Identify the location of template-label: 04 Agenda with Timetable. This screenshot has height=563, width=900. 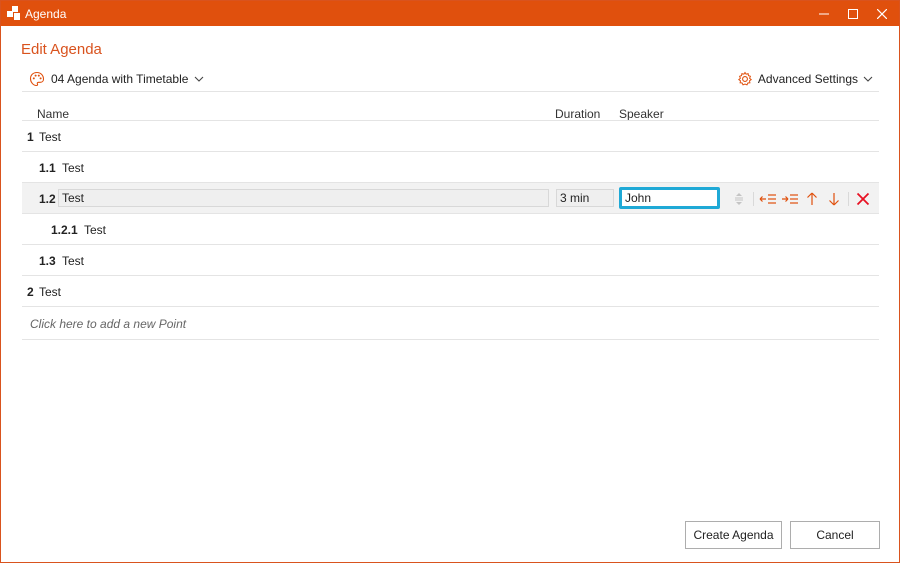
(120, 79).